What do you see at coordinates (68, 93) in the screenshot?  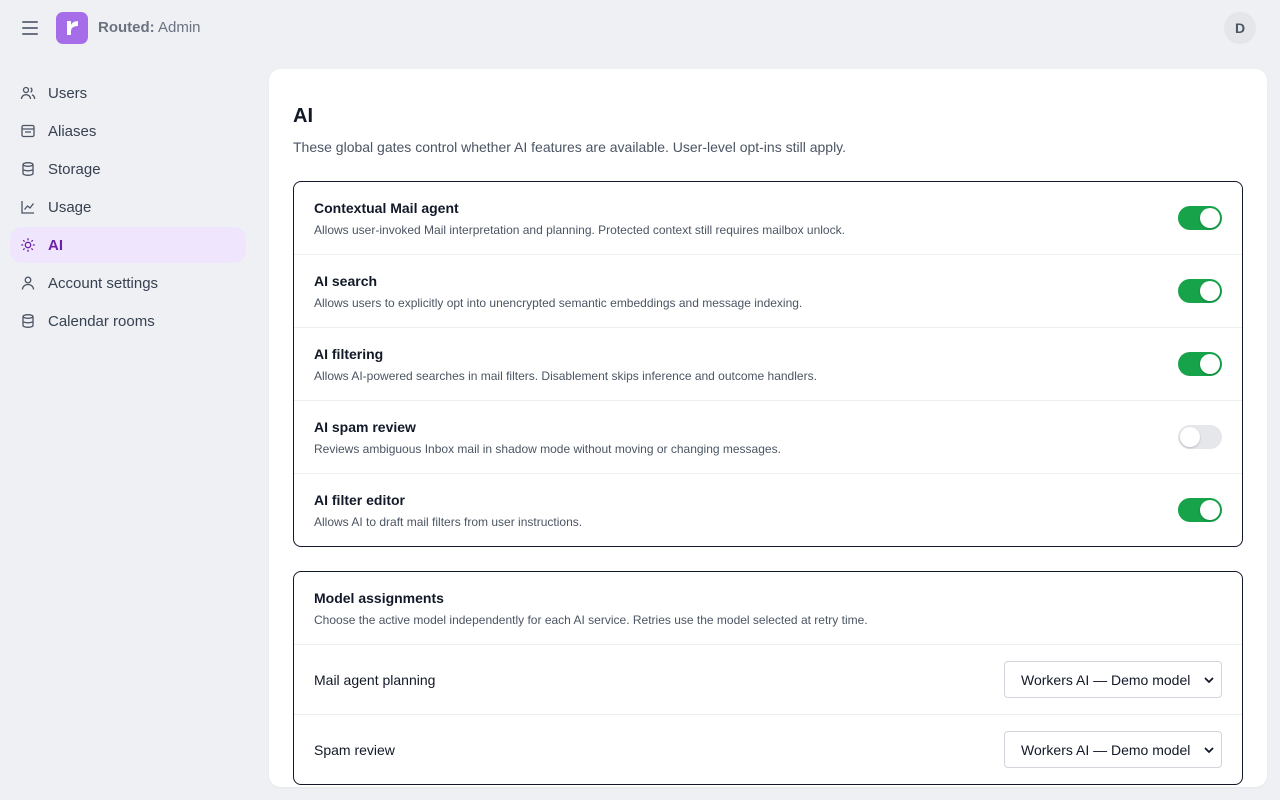 I see `sidebar-item-label: Users` at bounding box center [68, 93].